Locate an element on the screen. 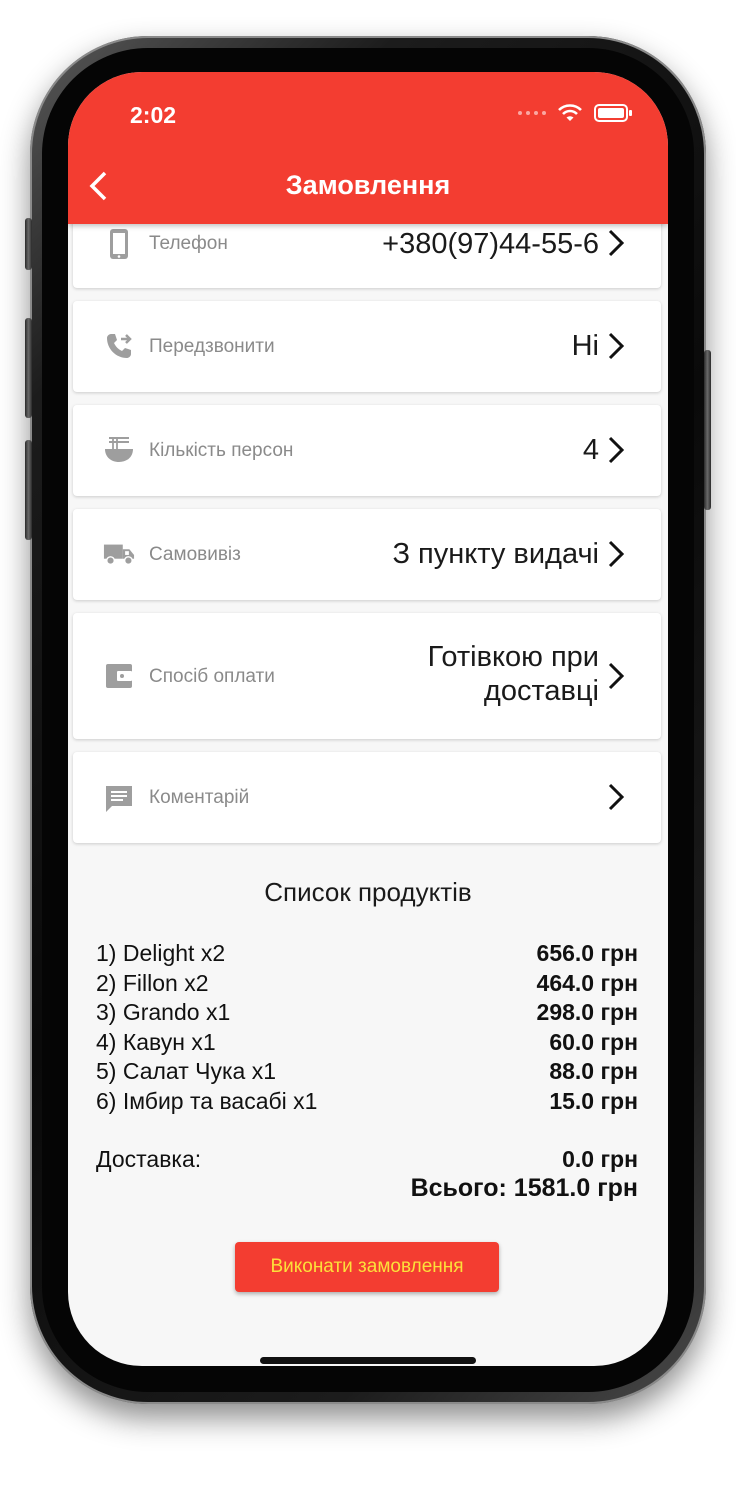 This screenshot has width=736, height=1507. delivery-row: Доставка: 0.0 грн is located at coordinates (367, 1159).